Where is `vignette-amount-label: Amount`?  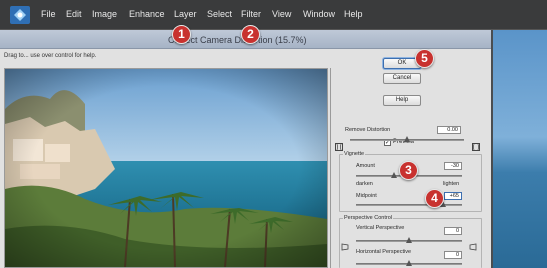 vignette-amount-label: Amount is located at coordinates (365, 166).